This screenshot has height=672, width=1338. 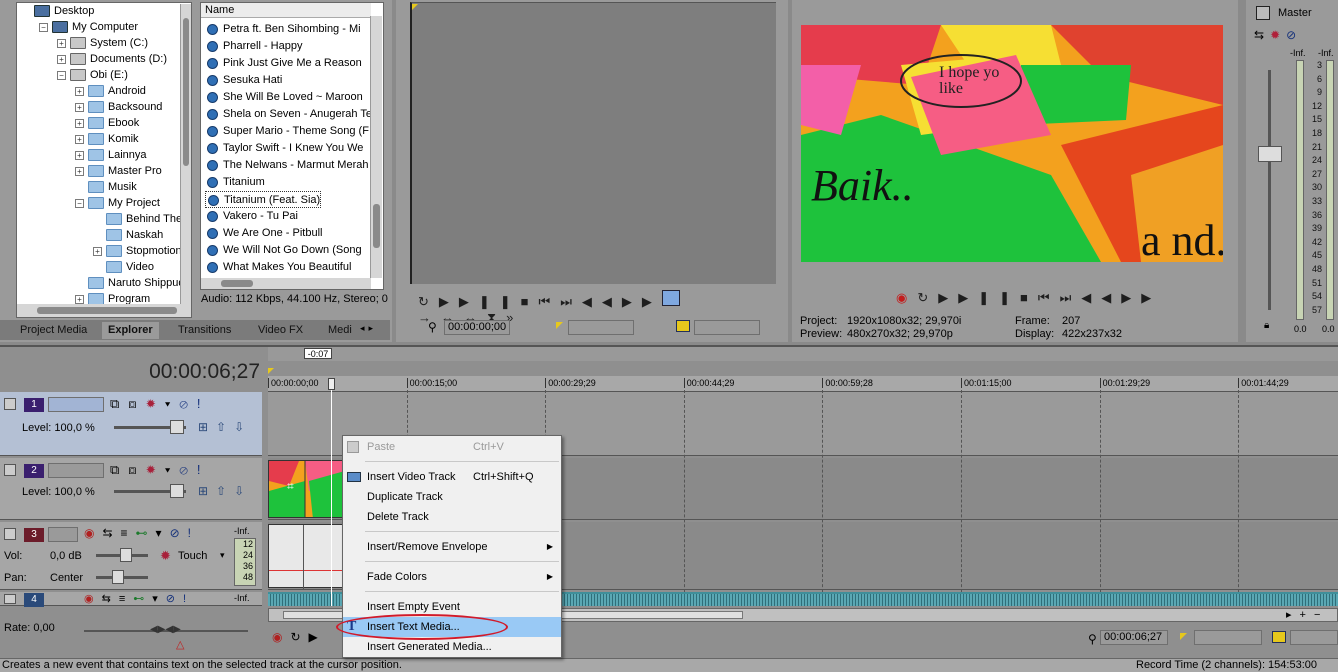 What do you see at coordinates (286, 283) in the screenshot?
I see `file-list-hscrollbar` at bounding box center [286, 283].